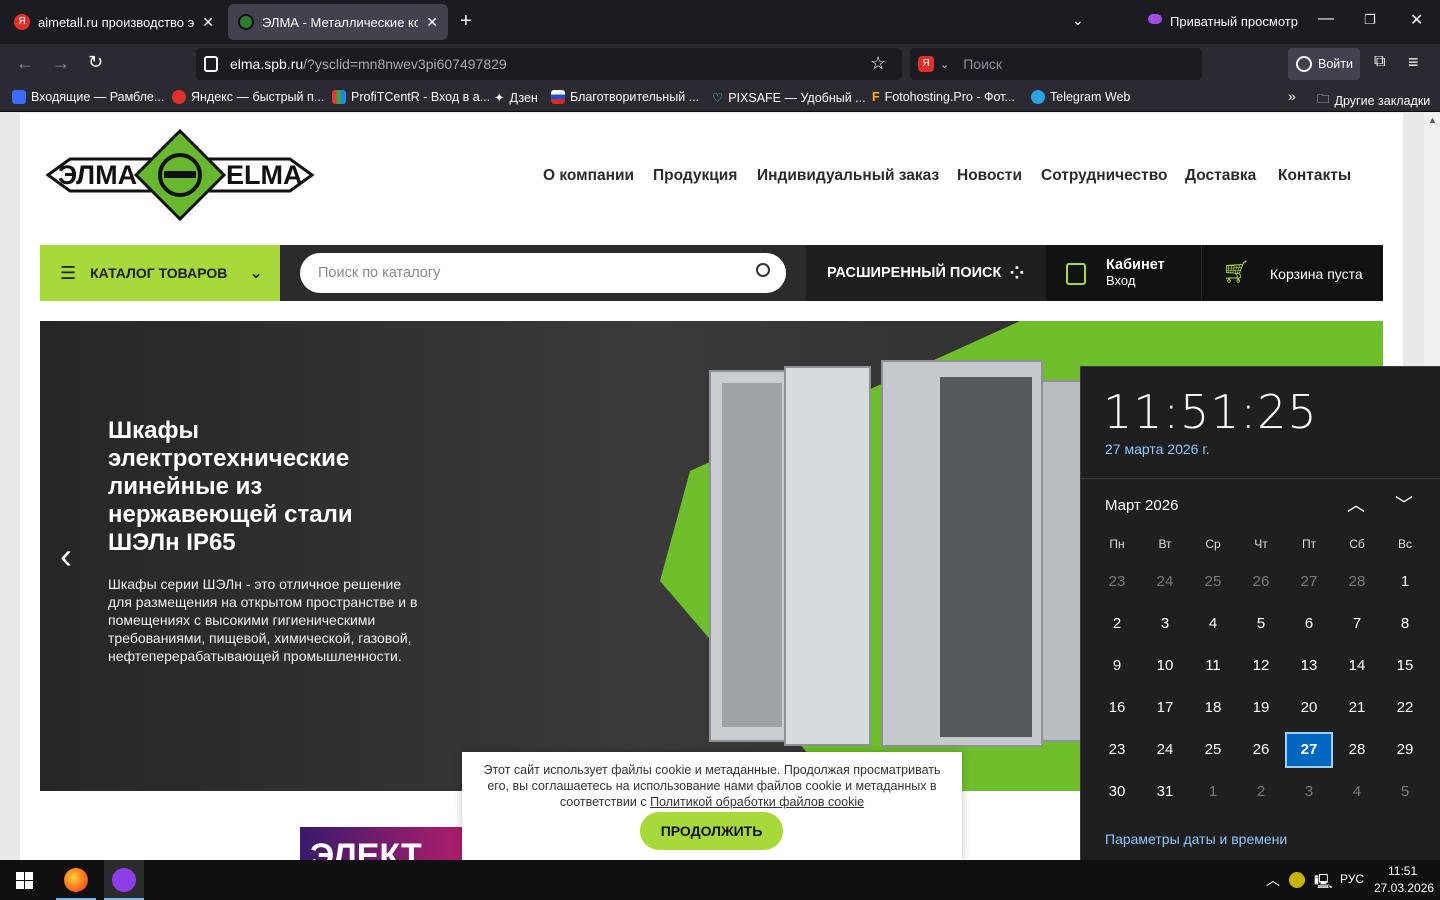 This screenshot has width=1440, height=900. I want to click on scroll-up-icon: ▲, so click(1432, 120).